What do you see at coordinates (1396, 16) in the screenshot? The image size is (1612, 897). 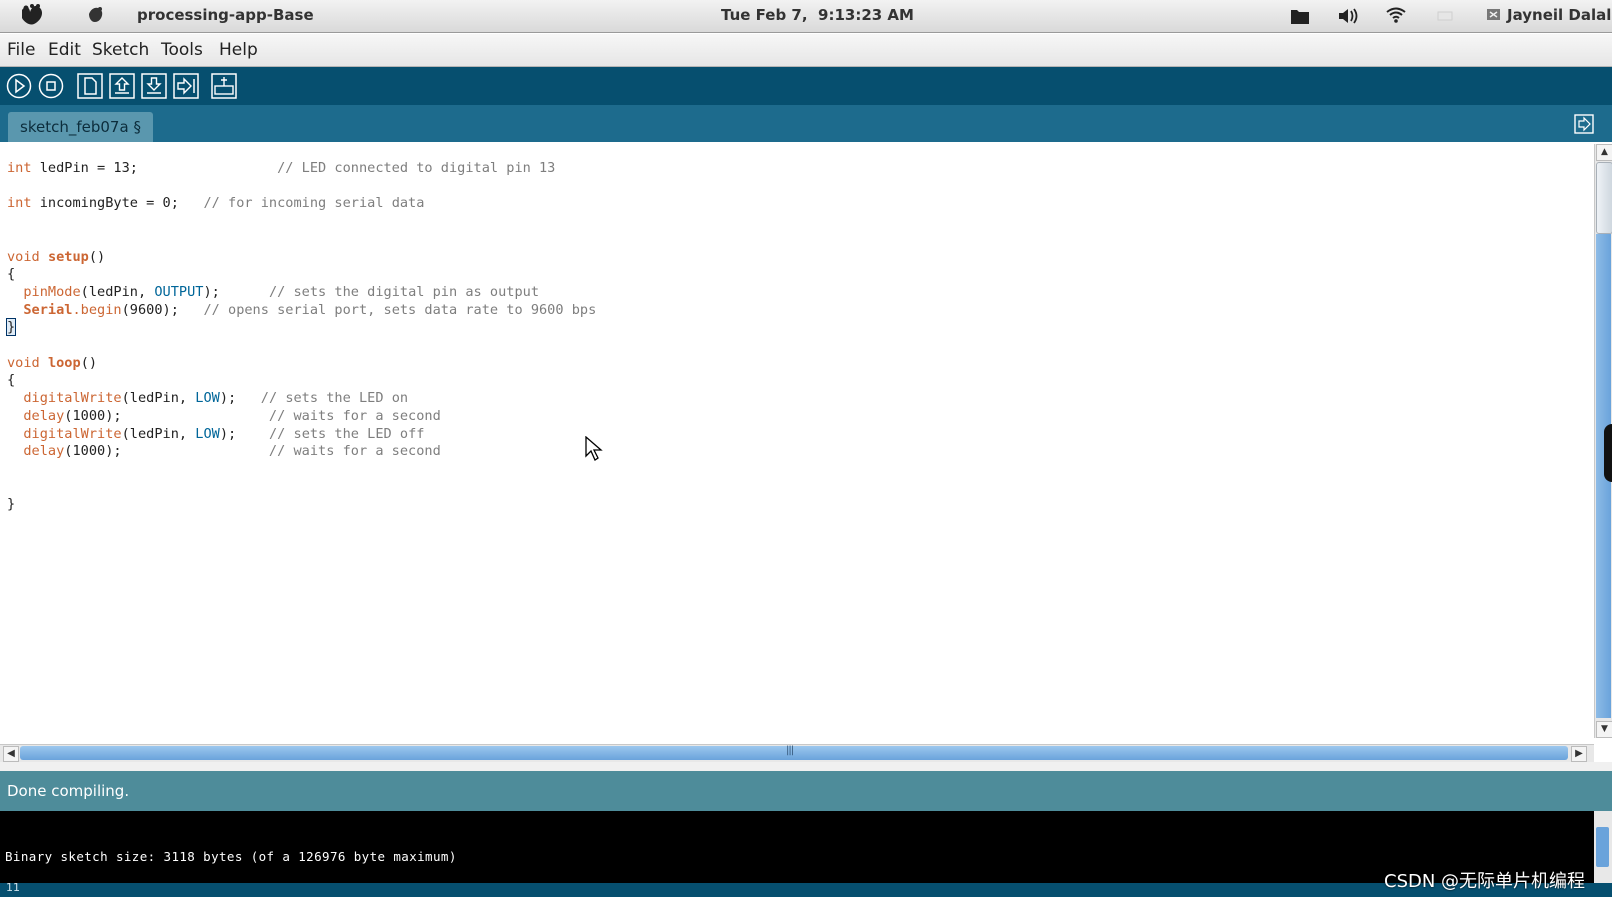 I see `wifi-icon` at bounding box center [1396, 16].